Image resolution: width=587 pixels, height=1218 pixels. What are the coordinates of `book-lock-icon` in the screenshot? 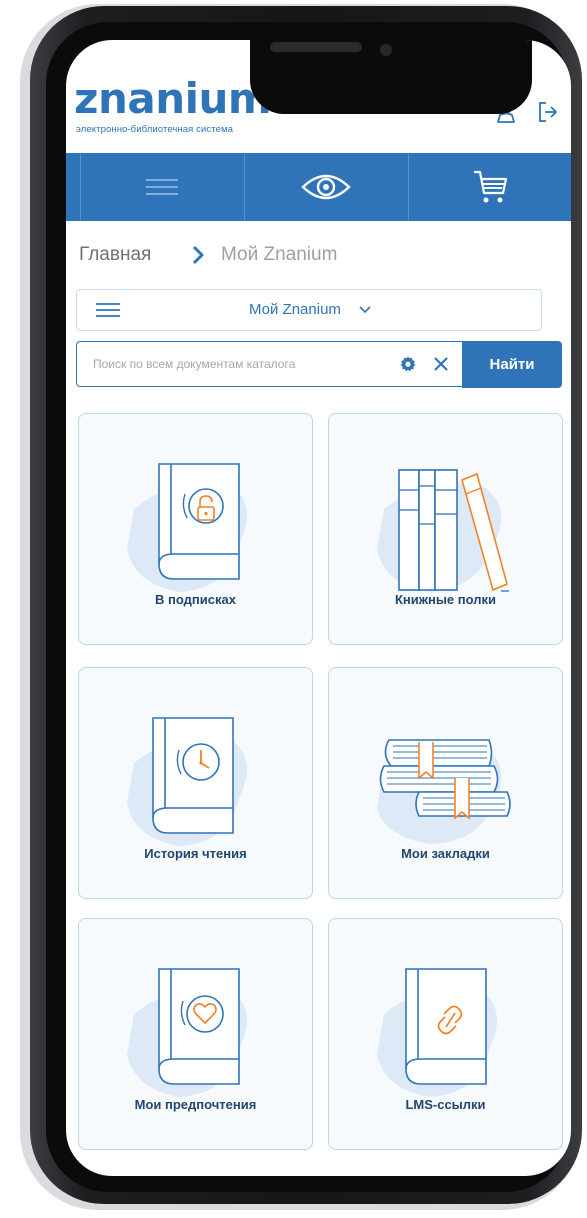 It's located at (187, 527).